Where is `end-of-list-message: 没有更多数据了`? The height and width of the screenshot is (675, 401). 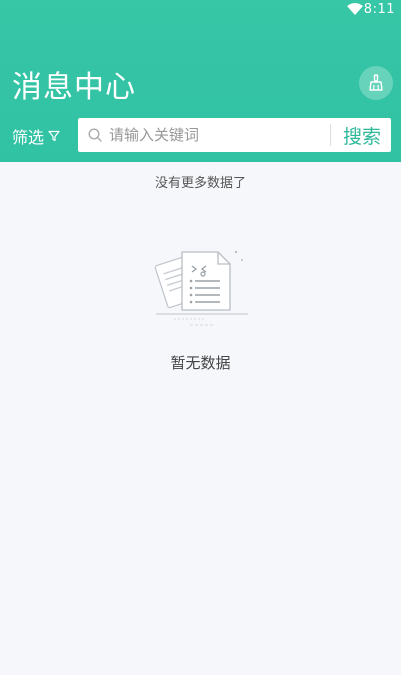
end-of-list-message: 没有更多数据了 is located at coordinates (200, 183).